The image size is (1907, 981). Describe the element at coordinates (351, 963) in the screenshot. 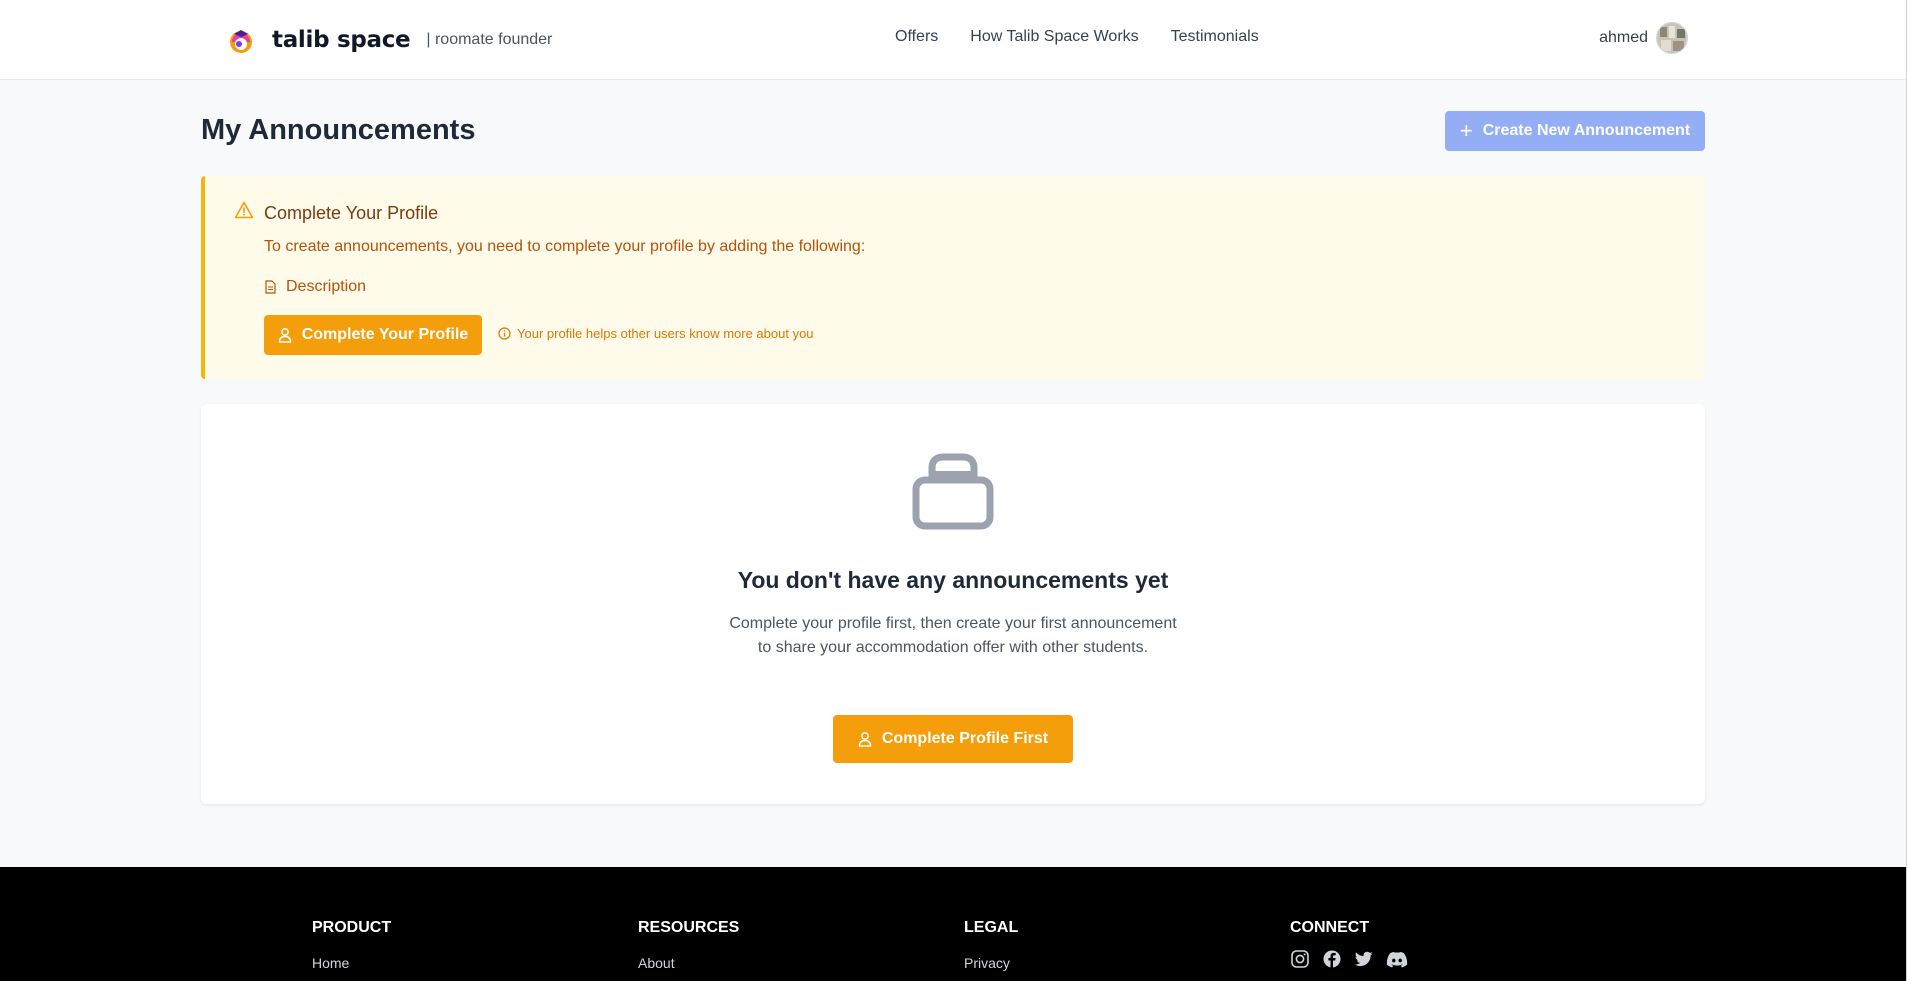

I see `footer-link-home: Home` at that location.